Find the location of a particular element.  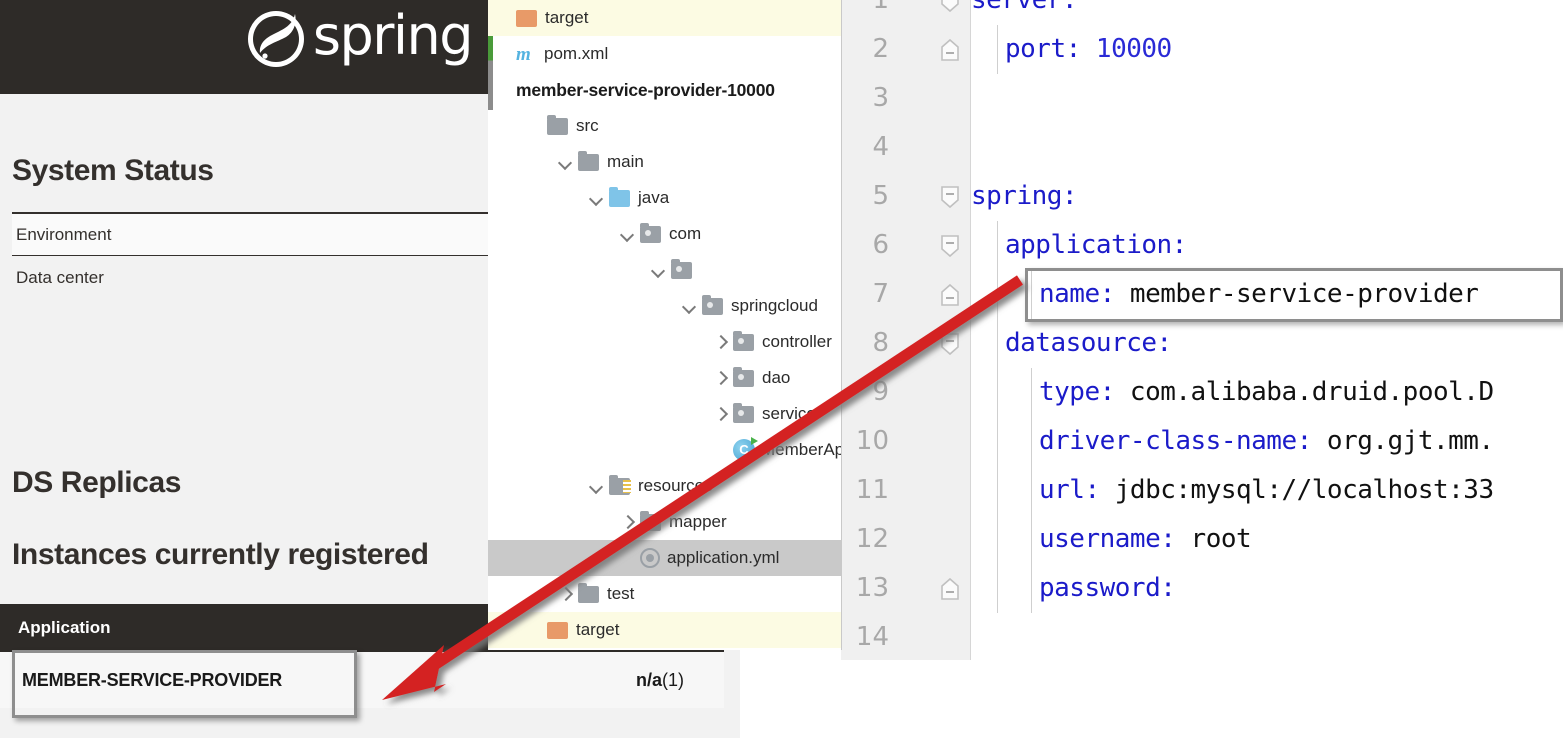

code-line-8: 8 datasource: is located at coordinates (1202, 343).